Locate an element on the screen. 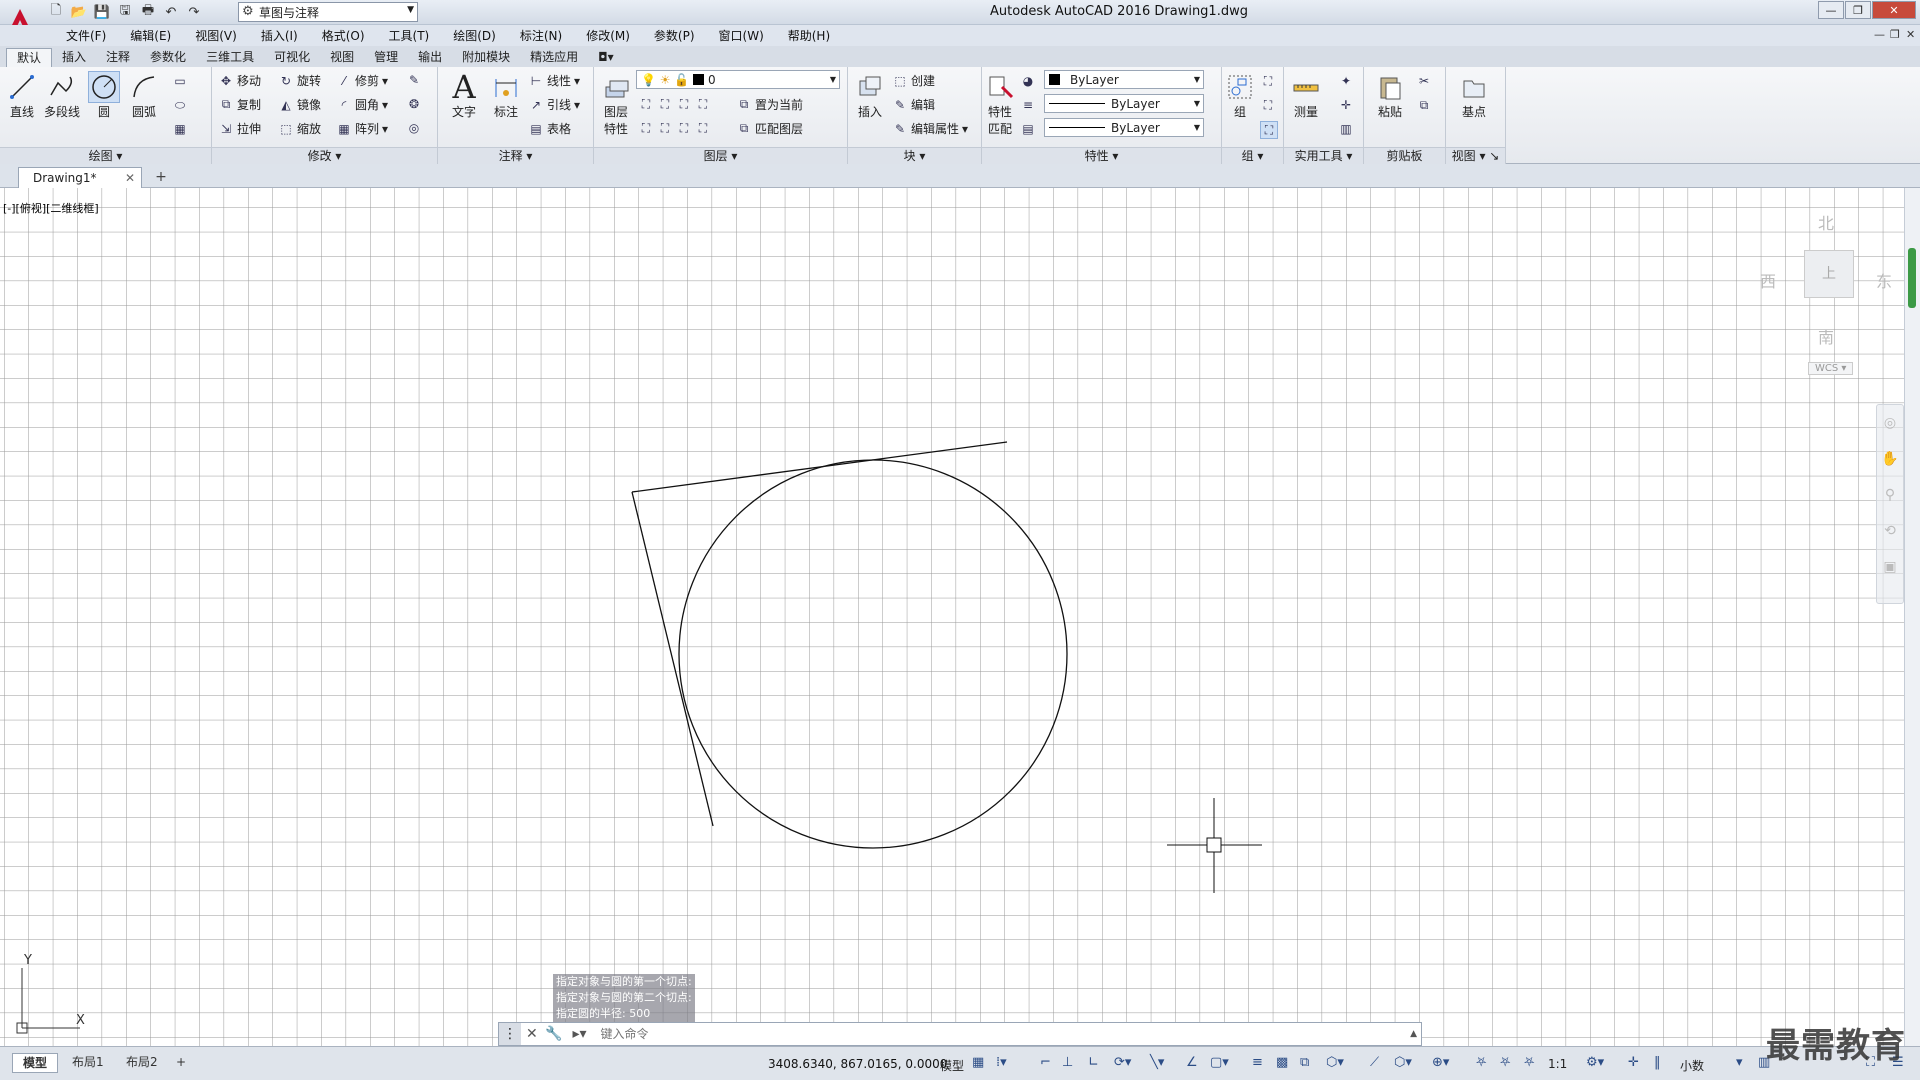 The image size is (1920, 1080). circle-button: 圆 is located at coordinates (104, 95).